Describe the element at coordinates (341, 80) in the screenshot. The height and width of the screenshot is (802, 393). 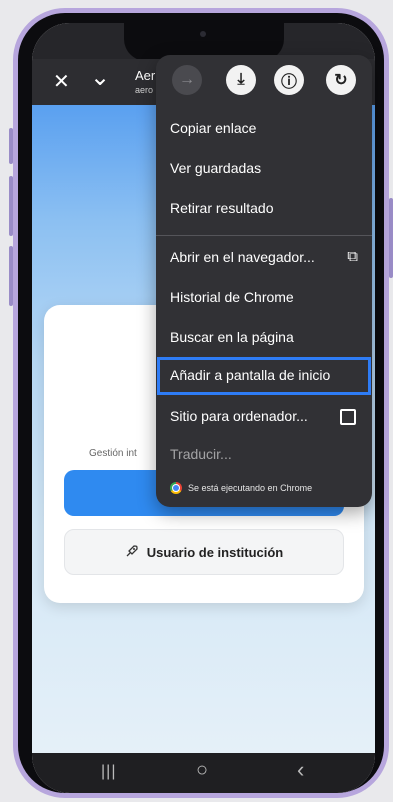
I see `refresh-icon: ↻` at that location.